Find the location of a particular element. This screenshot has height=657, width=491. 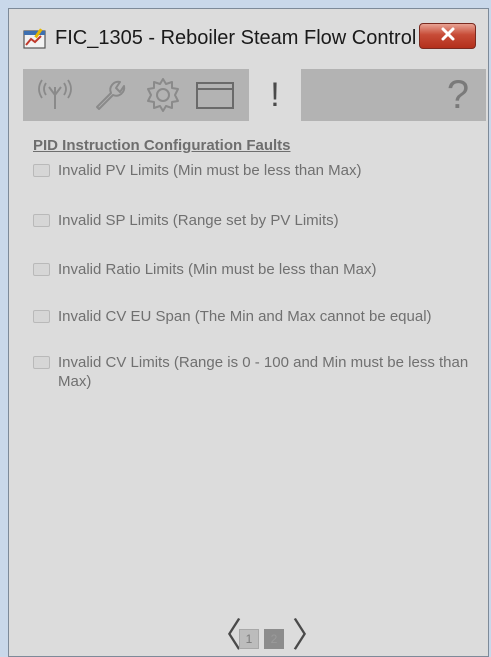

gear-icon is located at coordinates (163, 95).